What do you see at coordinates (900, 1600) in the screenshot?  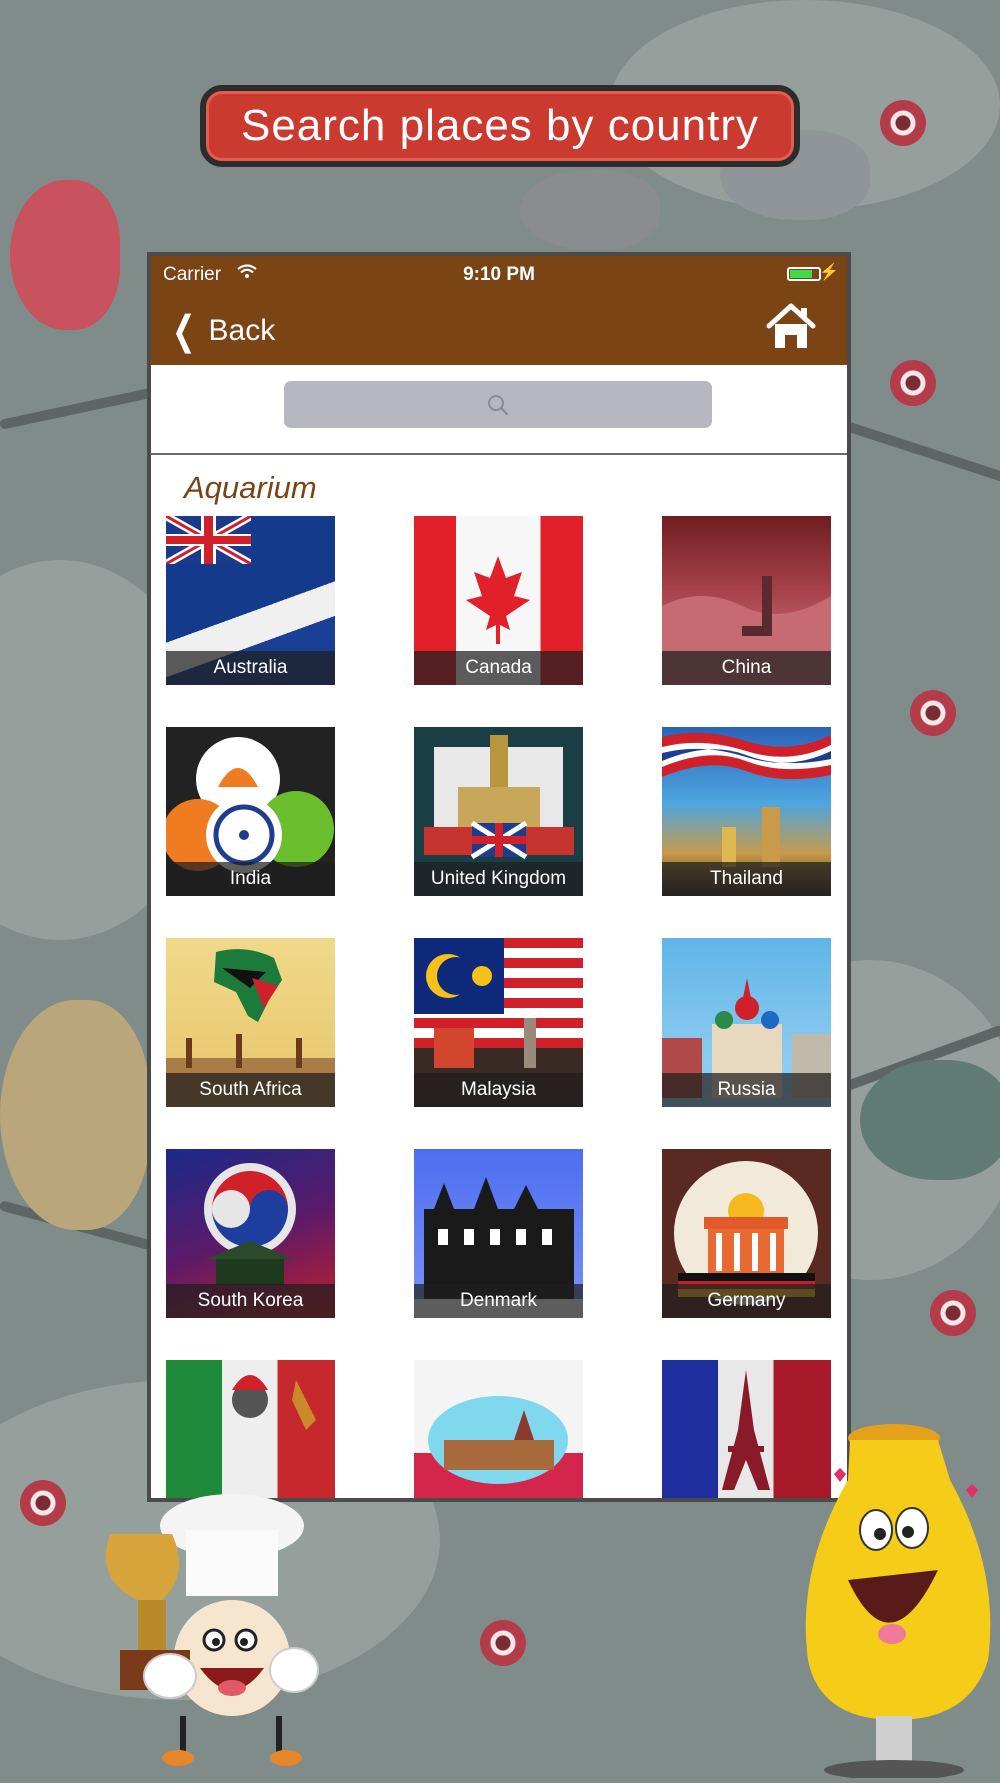 I see `lamp-mascot` at bounding box center [900, 1600].